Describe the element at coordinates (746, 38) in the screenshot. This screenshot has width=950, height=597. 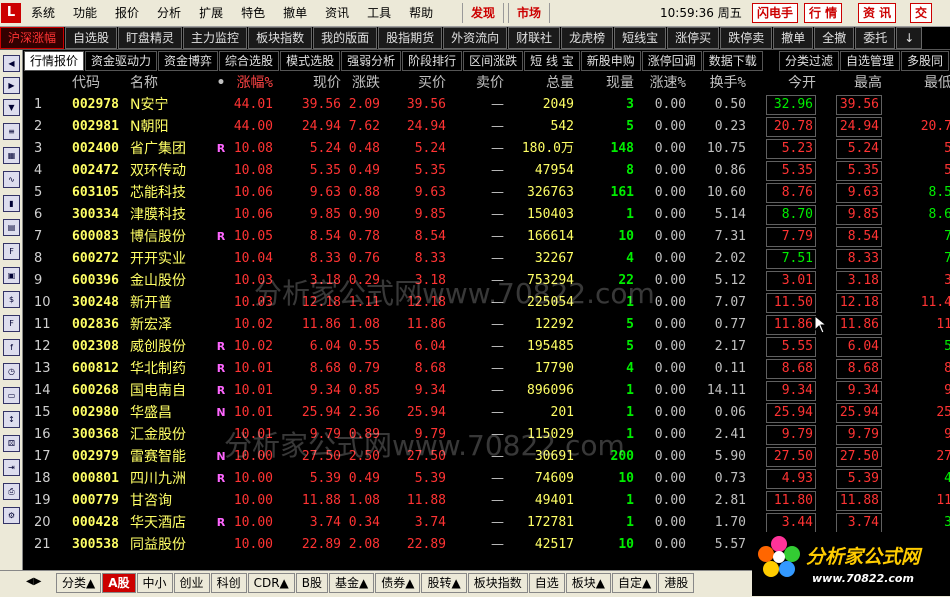
I see `toolbar-limit-down-sell: 跌停卖` at that location.